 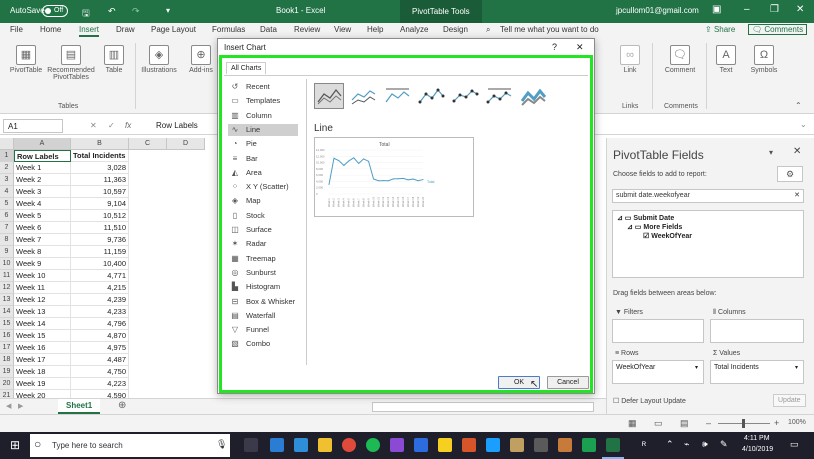 I want to click on people-icon: ᴿ, so click(x=644, y=445).